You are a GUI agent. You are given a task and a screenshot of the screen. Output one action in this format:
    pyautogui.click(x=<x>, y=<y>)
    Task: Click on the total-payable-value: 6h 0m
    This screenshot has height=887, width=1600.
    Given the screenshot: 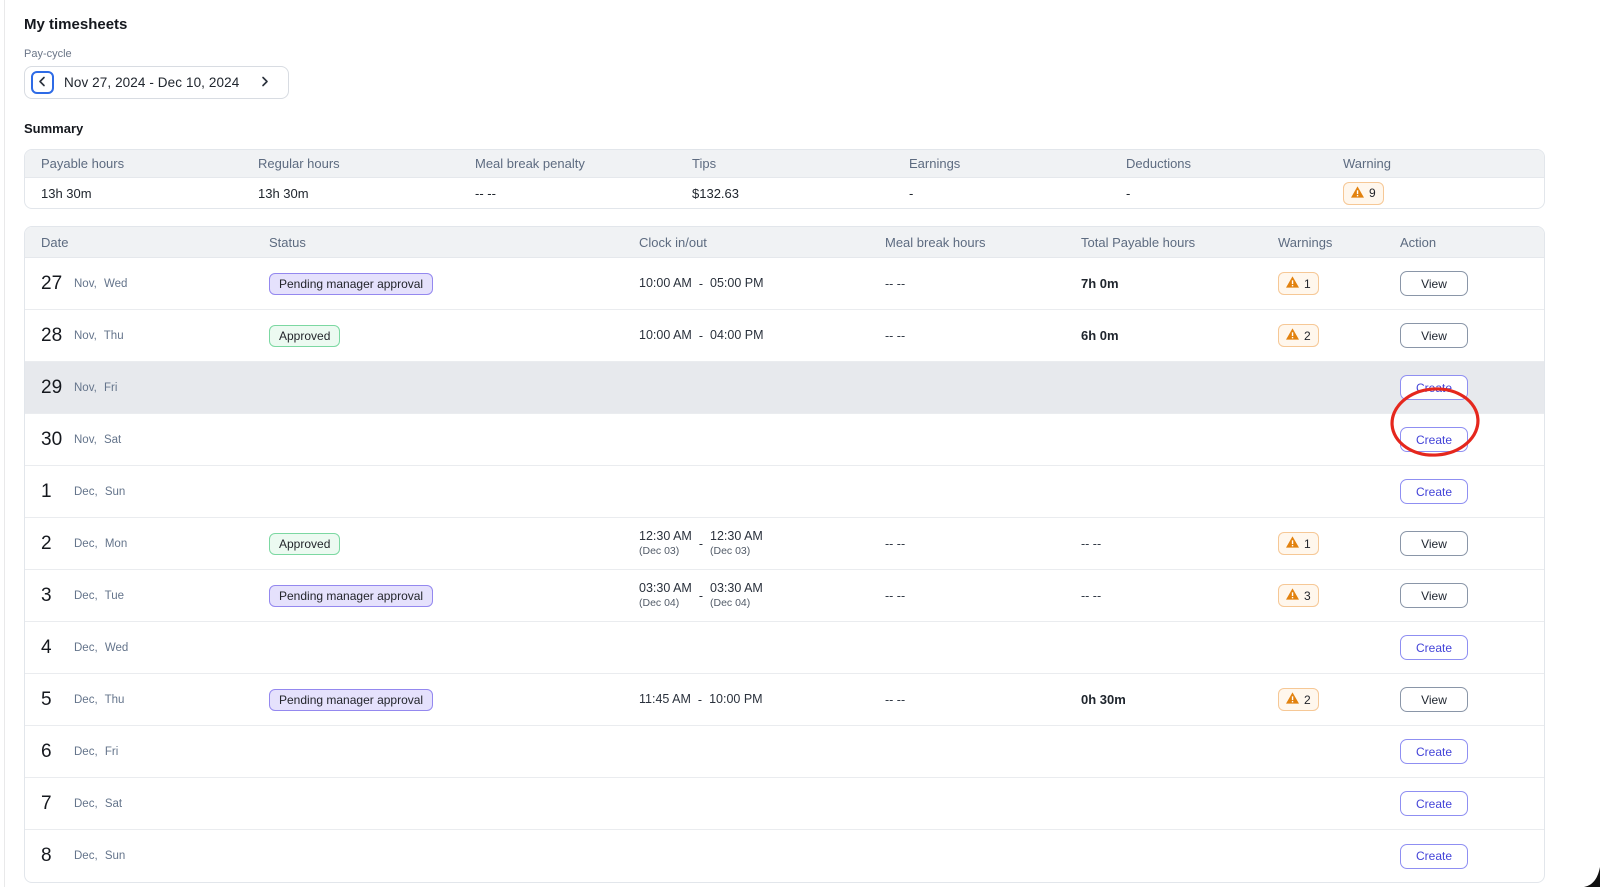 What is the action you would take?
    pyautogui.click(x=1100, y=335)
    